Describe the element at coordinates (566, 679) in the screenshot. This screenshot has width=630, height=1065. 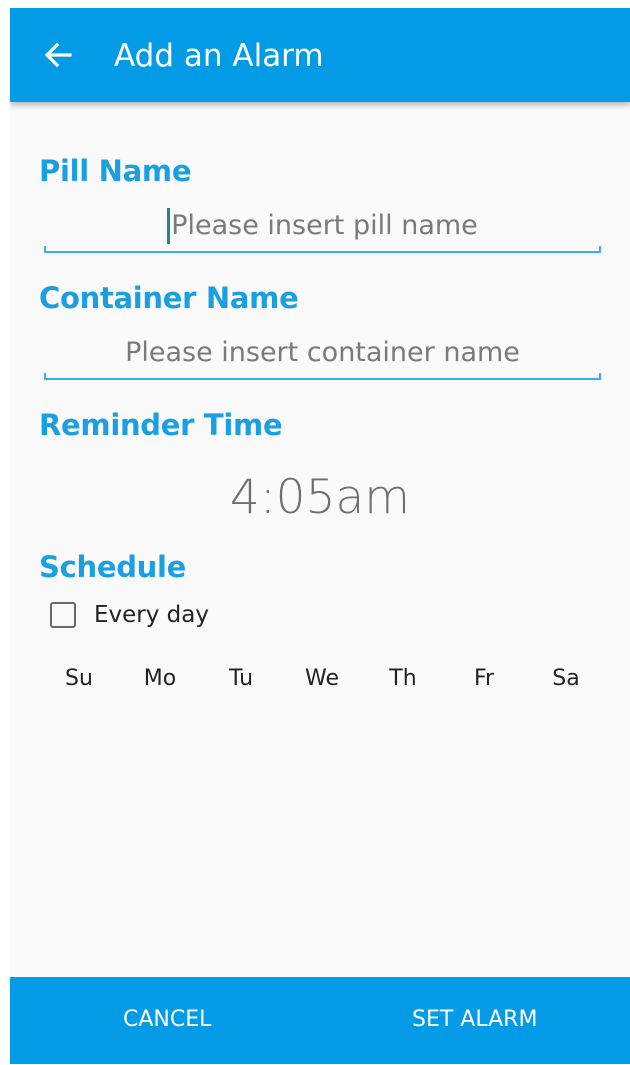
I see `day-saturday: Sa` at that location.